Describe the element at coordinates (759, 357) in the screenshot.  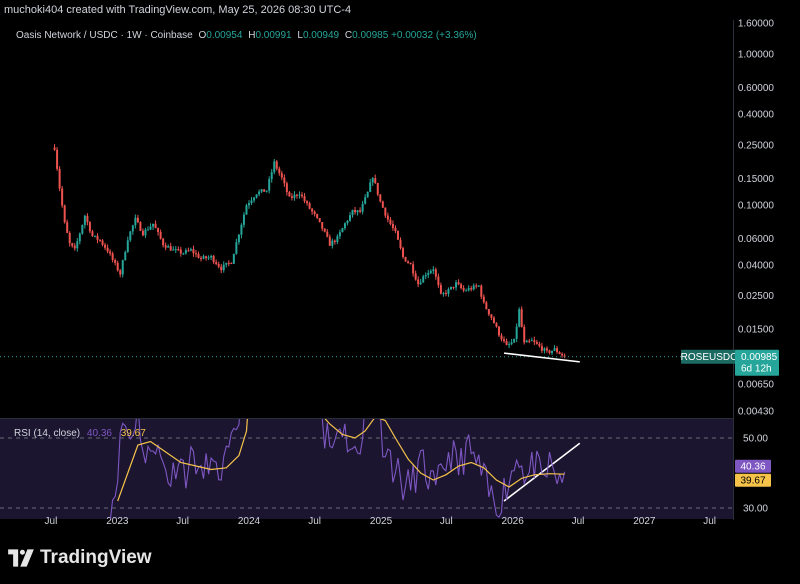
I see `last-price-text: 0.00985` at that location.